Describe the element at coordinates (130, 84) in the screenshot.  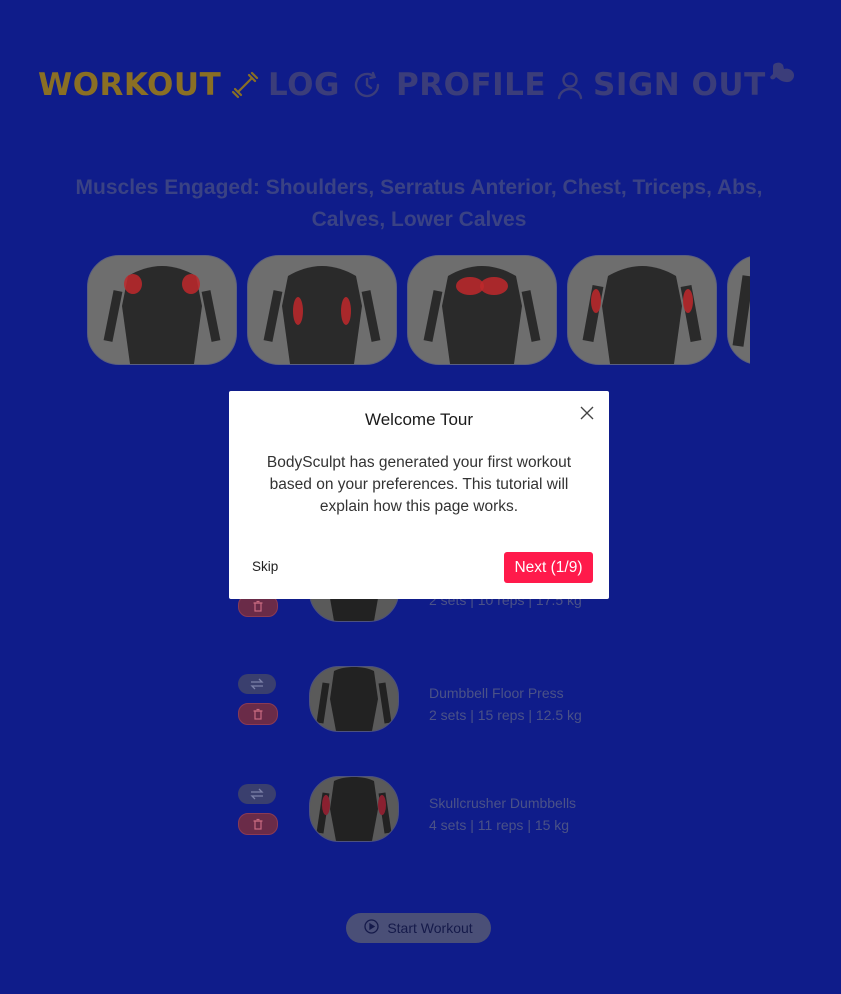
I see `nav-workout-label: WORKOUT` at that location.